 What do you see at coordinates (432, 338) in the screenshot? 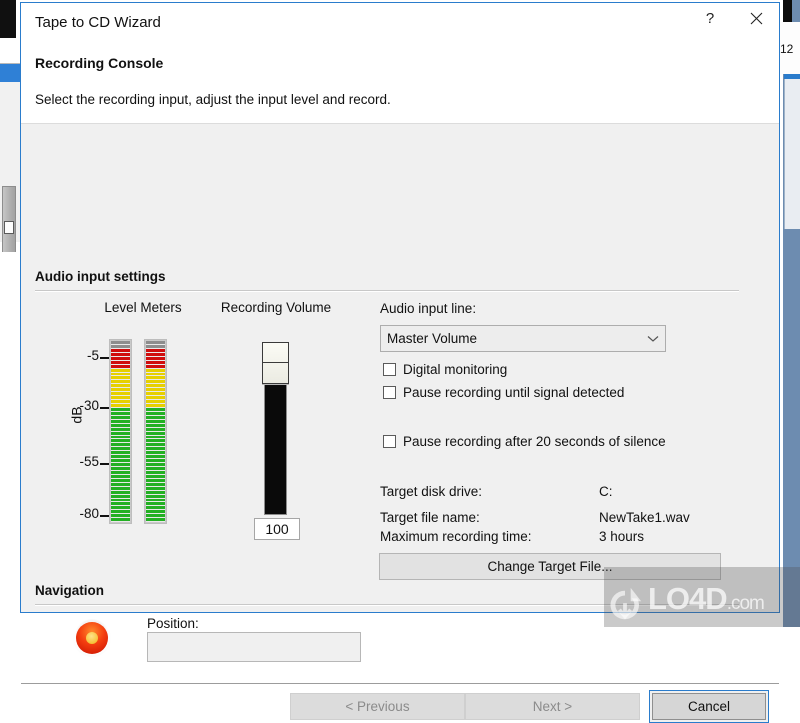
I see `audio-input-line-value: Master Volume` at bounding box center [432, 338].